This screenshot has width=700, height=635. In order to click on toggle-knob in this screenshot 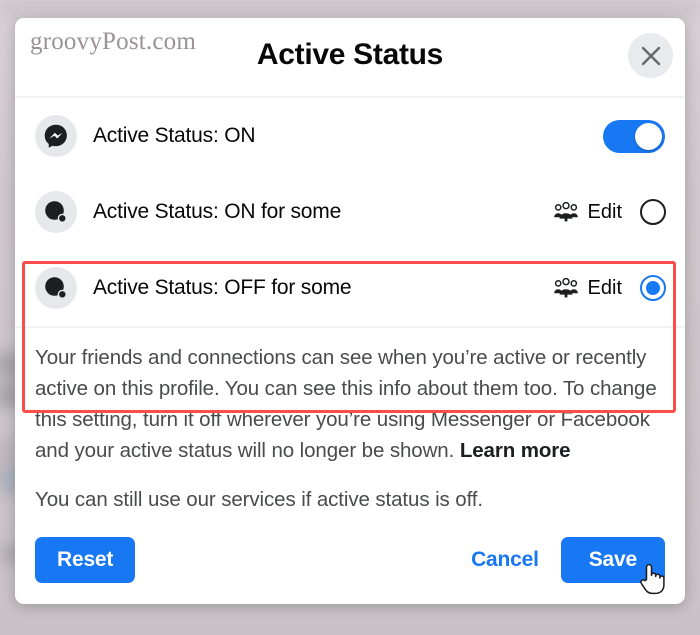, I will do `click(648, 136)`.